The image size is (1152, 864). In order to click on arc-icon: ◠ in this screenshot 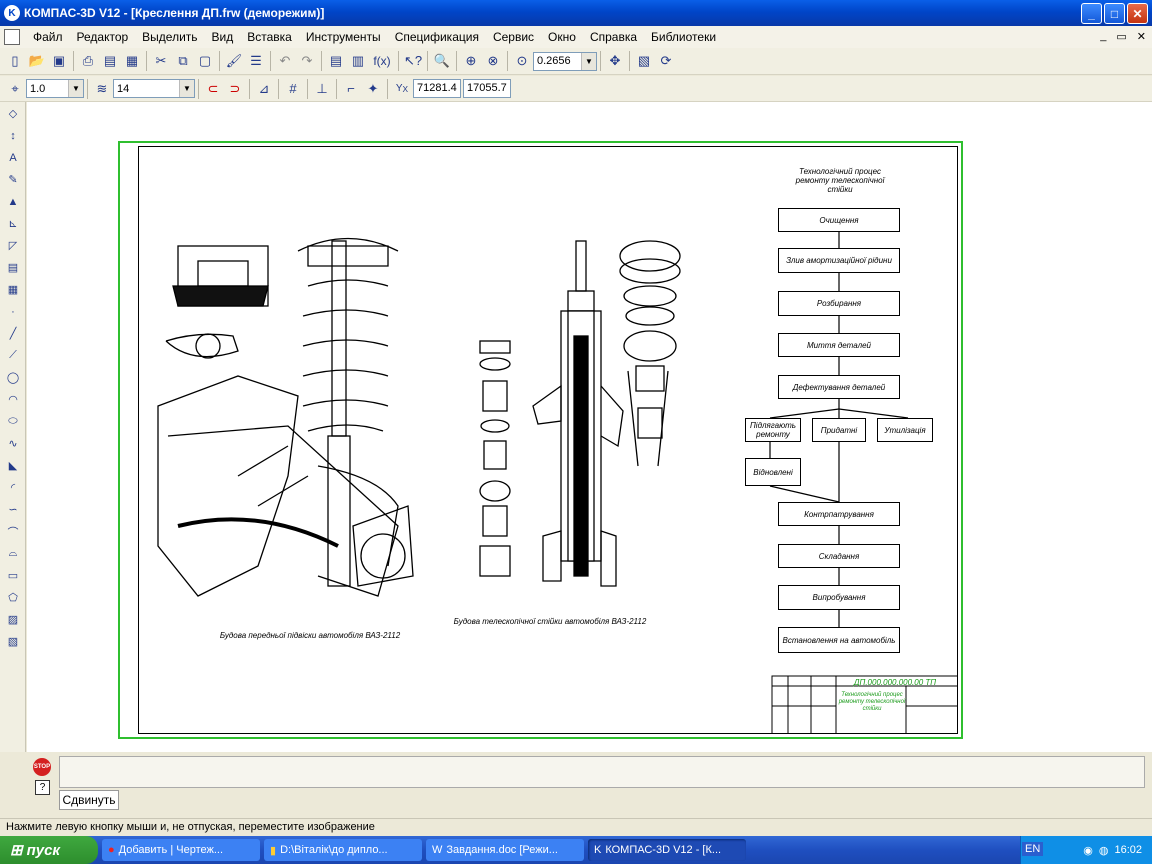, I will do `click(13, 399)`.